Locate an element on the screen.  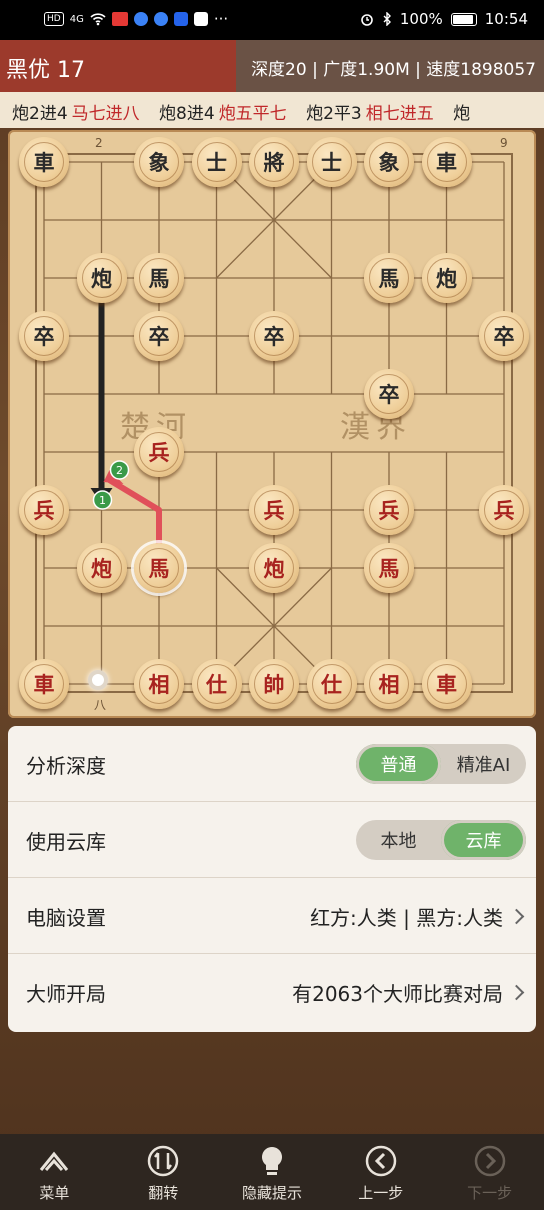
depth-option-precise-ai: 精准AI is located at coordinates (483, 764).